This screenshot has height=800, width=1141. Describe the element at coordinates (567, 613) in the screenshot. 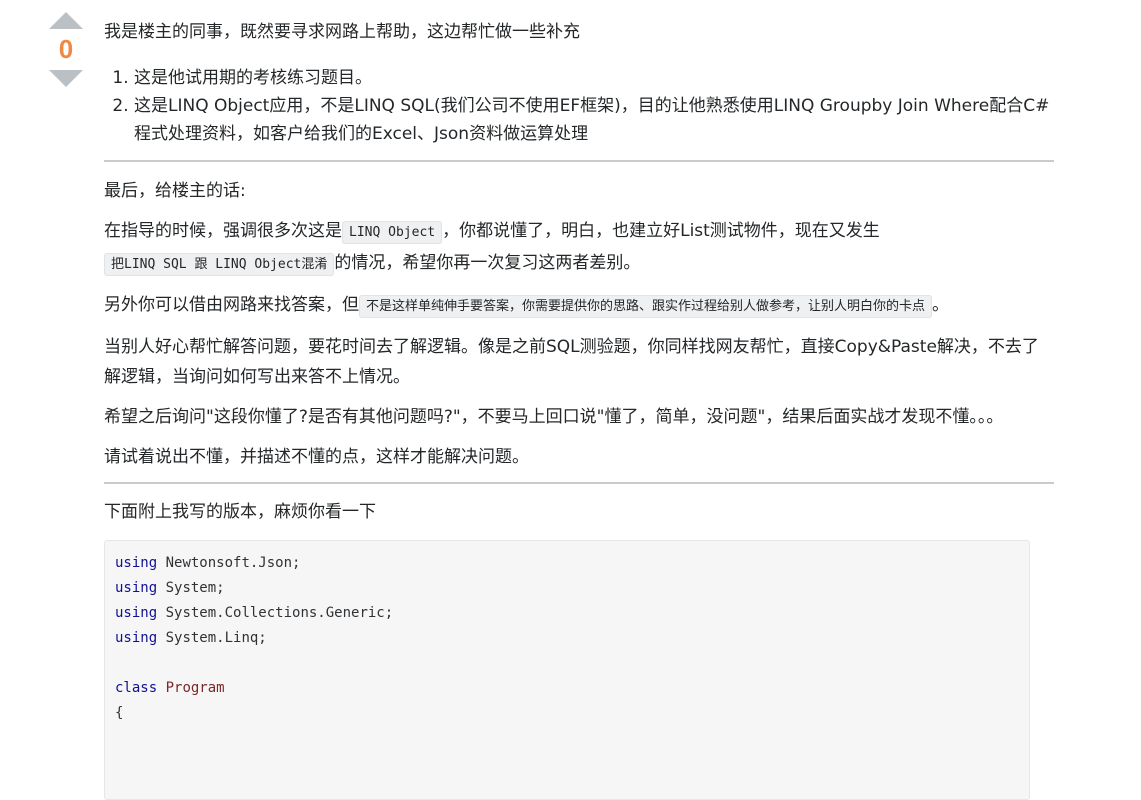

I see `code-line: using System.Collections.Generic;` at that location.